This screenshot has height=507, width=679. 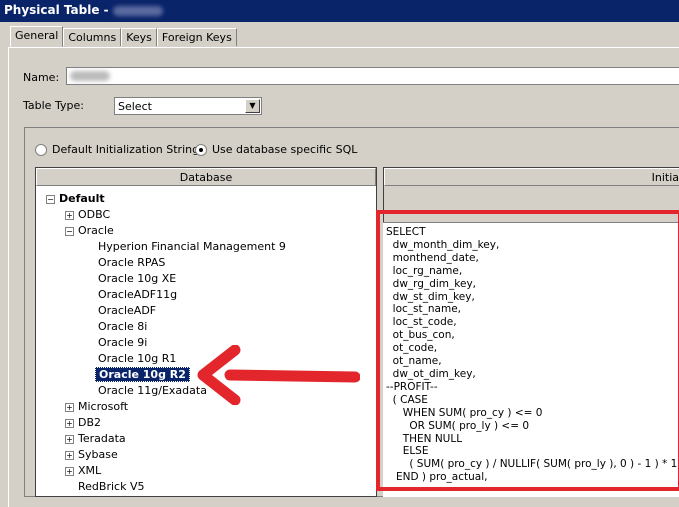 I want to click on table-type-select: Select ▼, so click(x=188, y=106).